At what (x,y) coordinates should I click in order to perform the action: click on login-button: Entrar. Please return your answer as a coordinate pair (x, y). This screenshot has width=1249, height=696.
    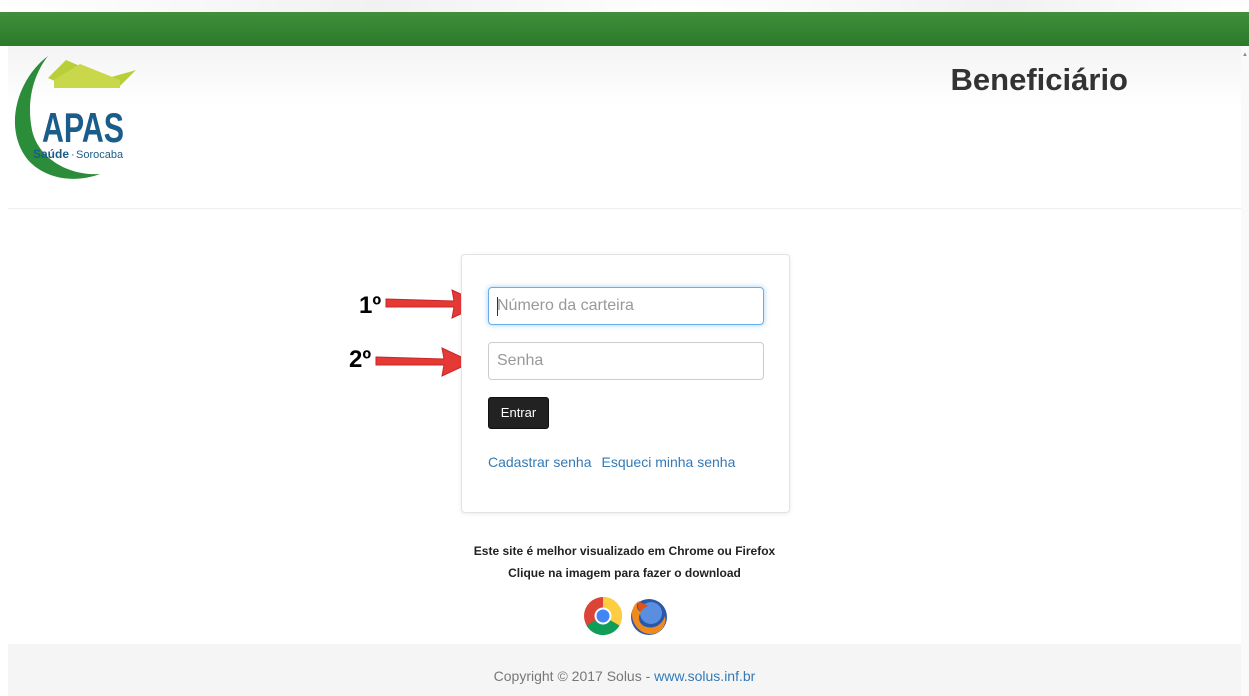
    Looking at the image, I should click on (518, 413).